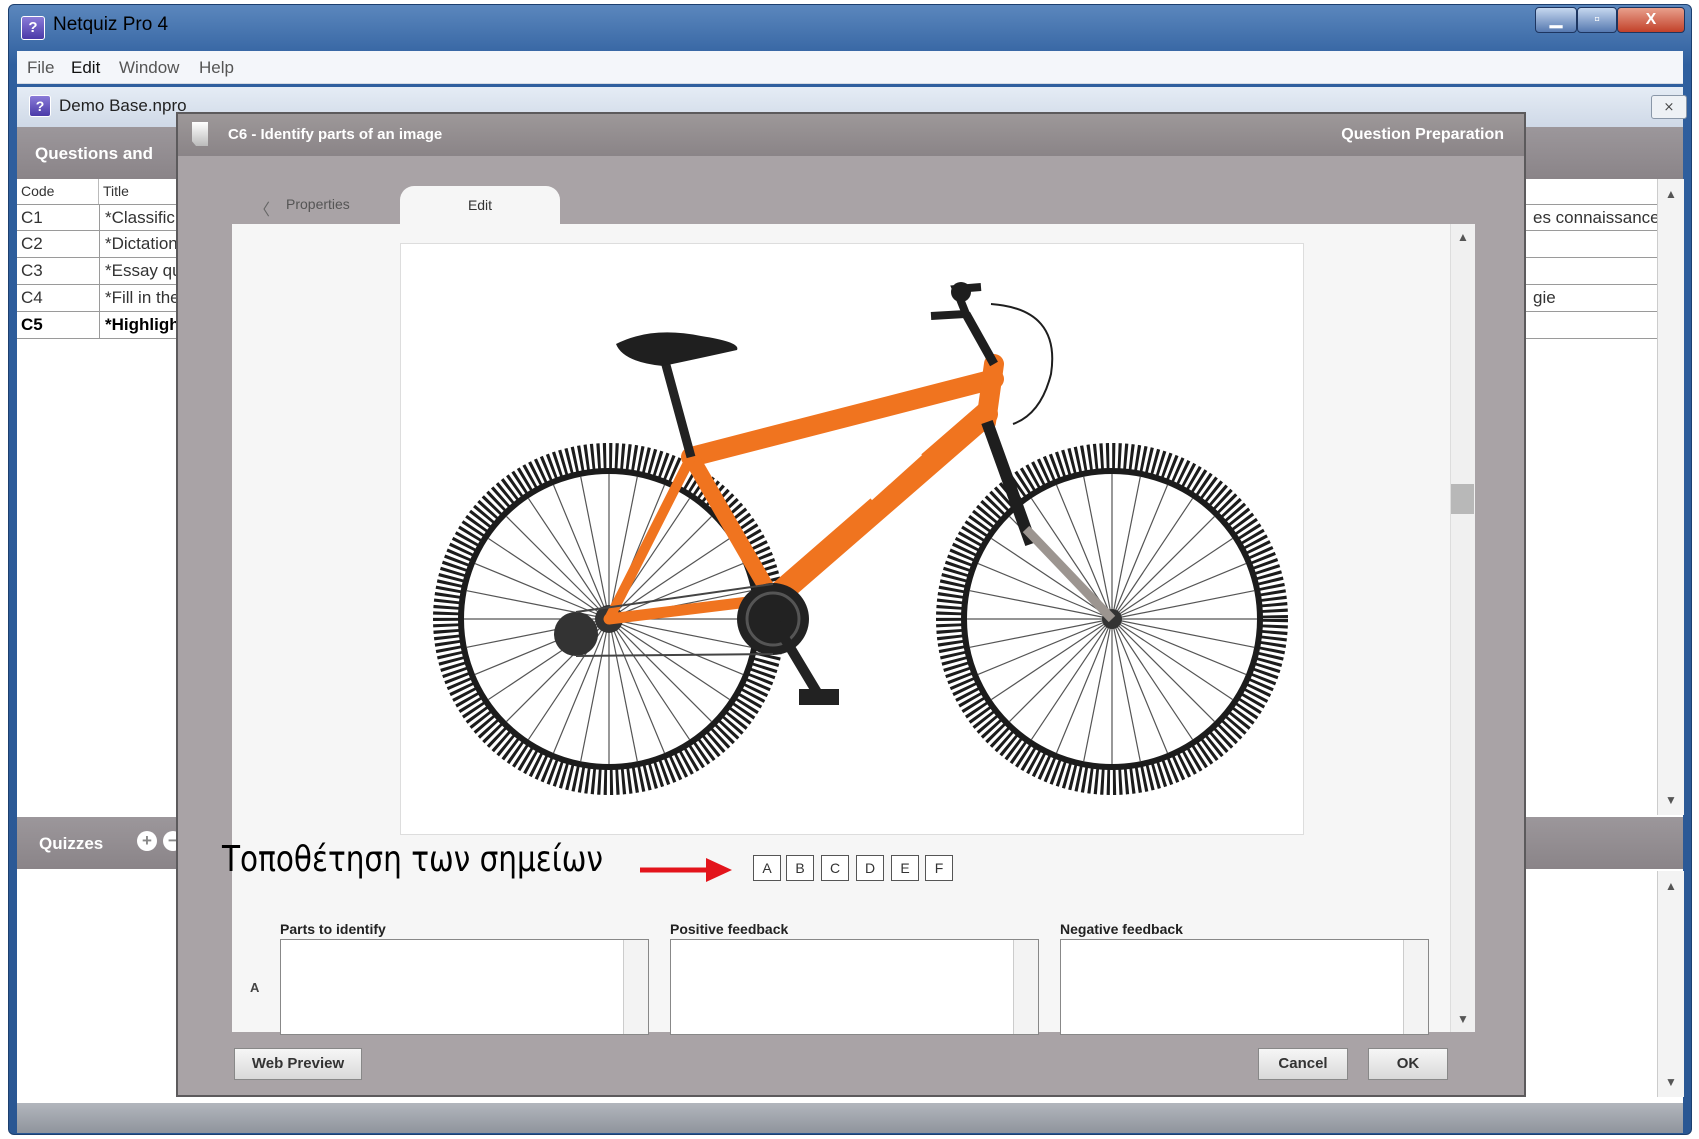 This screenshot has height=1139, width=1699. What do you see at coordinates (850, 1118) in the screenshot?
I see `status-bar` at bounding box center [850, 1118].